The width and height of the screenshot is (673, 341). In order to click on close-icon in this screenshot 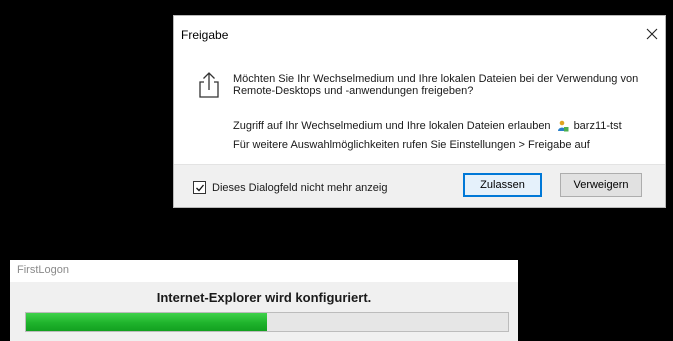, I will do `click(652, 34)`.